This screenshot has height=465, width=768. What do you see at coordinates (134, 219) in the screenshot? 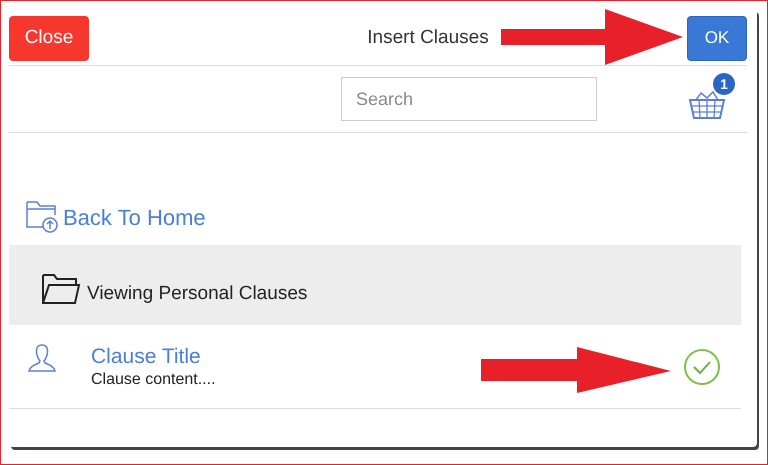
I see `back-to-home-link: Back To Home` at bounding box center [134, 219].